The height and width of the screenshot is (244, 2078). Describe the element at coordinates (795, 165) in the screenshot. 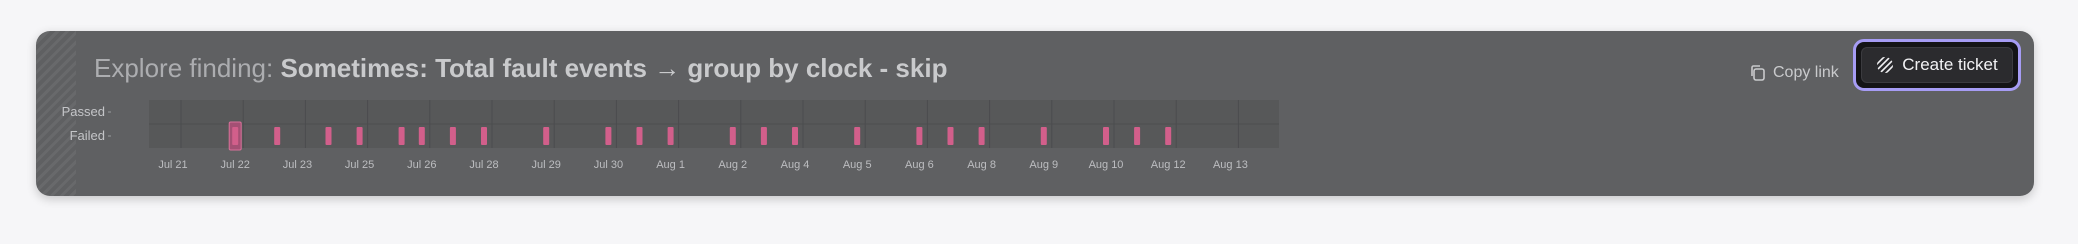

I see `x-tick-label: Aug 4` at that location.